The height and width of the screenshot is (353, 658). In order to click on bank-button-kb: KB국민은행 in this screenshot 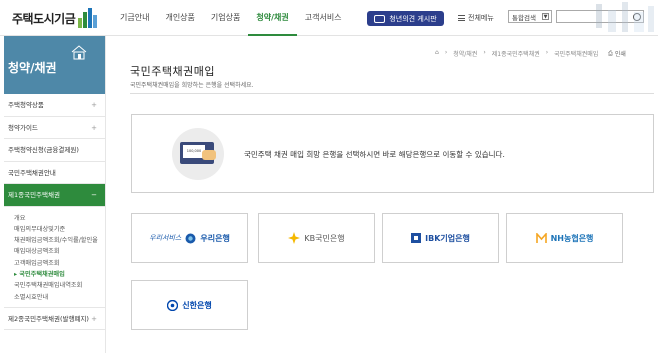, I will do `click(316, 238)`.